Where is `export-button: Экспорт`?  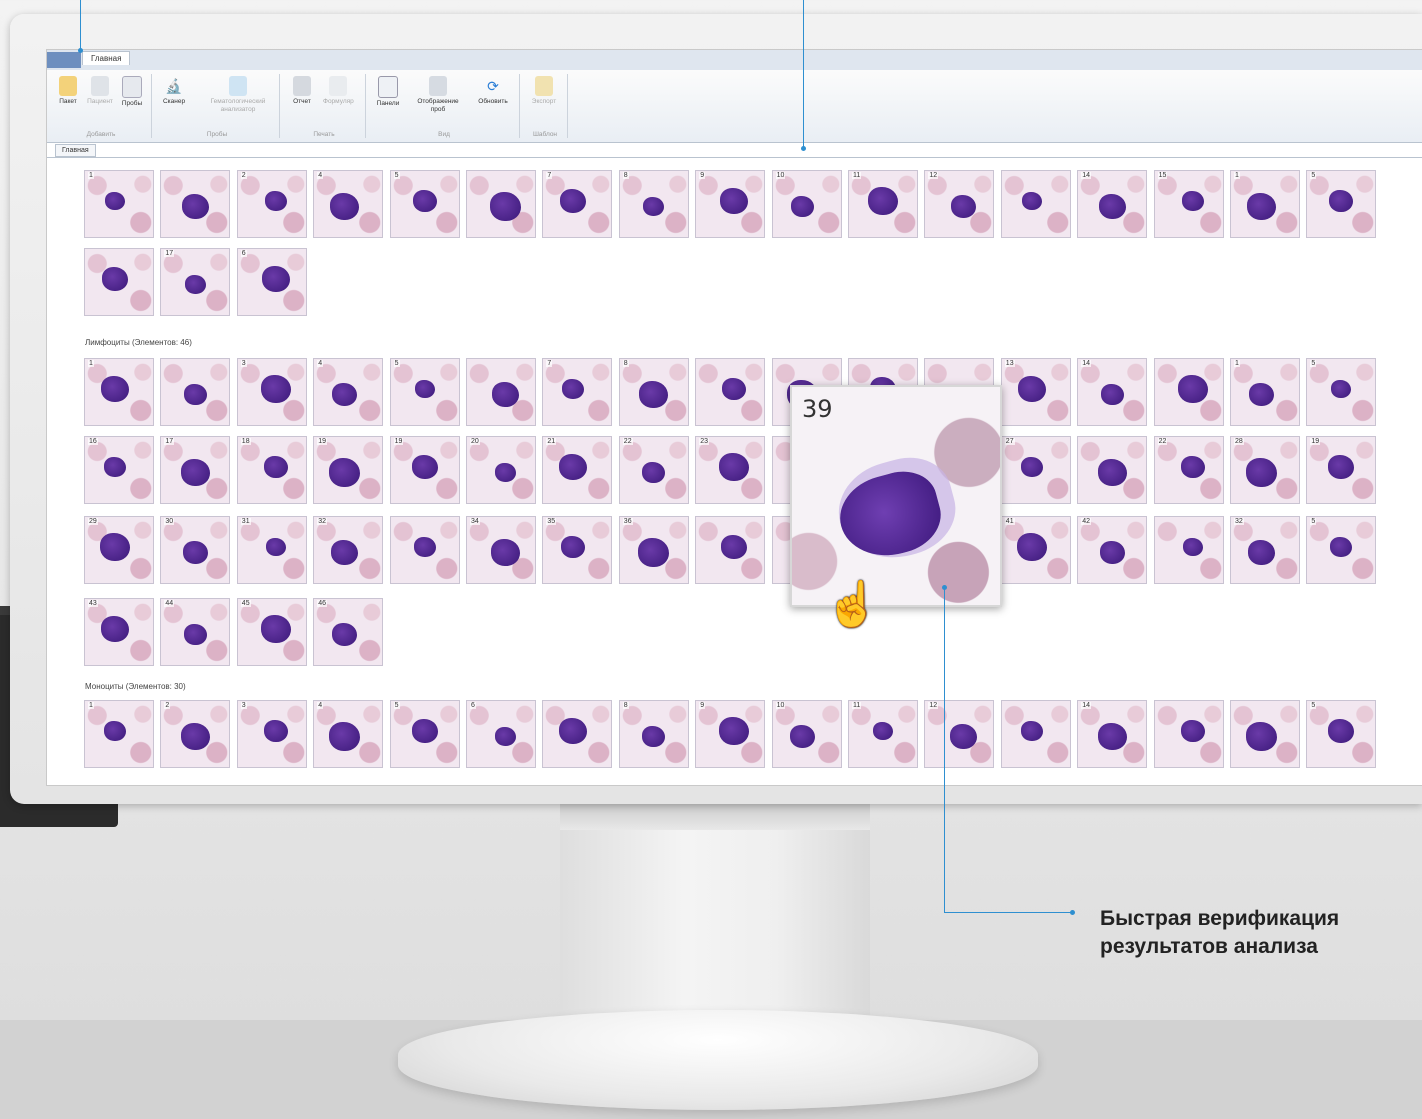 export-button: Экспорт is located at coordinates (544, 91).